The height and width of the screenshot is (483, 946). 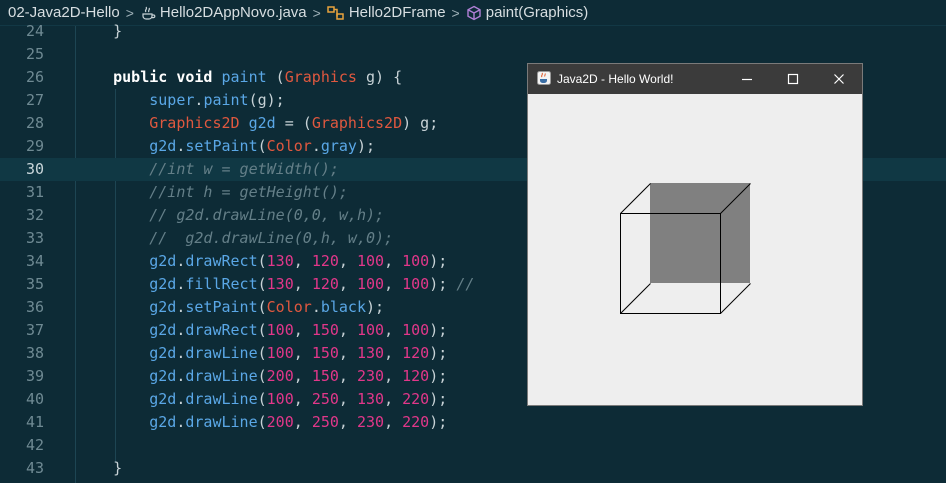 I want to click on code-token: void, so click(x=194, y=77).